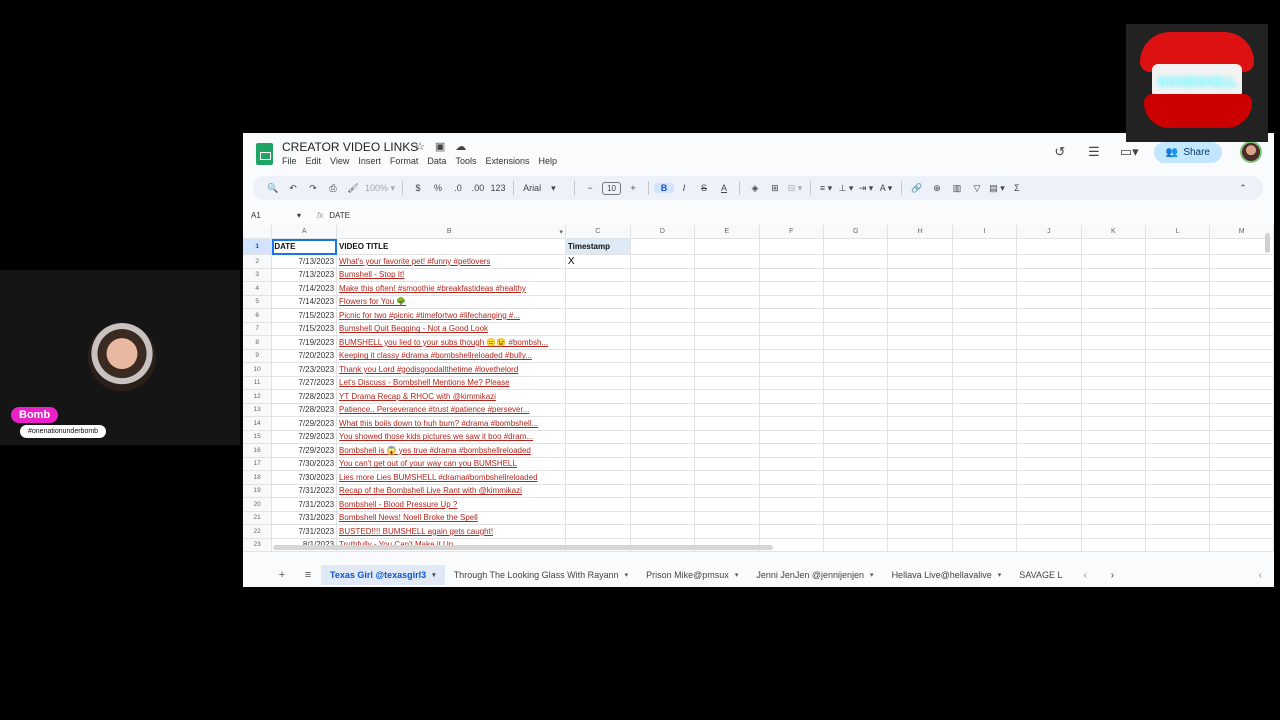 Image resolution: width=1280 pixels, height=720 pixels. I want to click on text-rotation-icon: A ▾, so click(886, 188).